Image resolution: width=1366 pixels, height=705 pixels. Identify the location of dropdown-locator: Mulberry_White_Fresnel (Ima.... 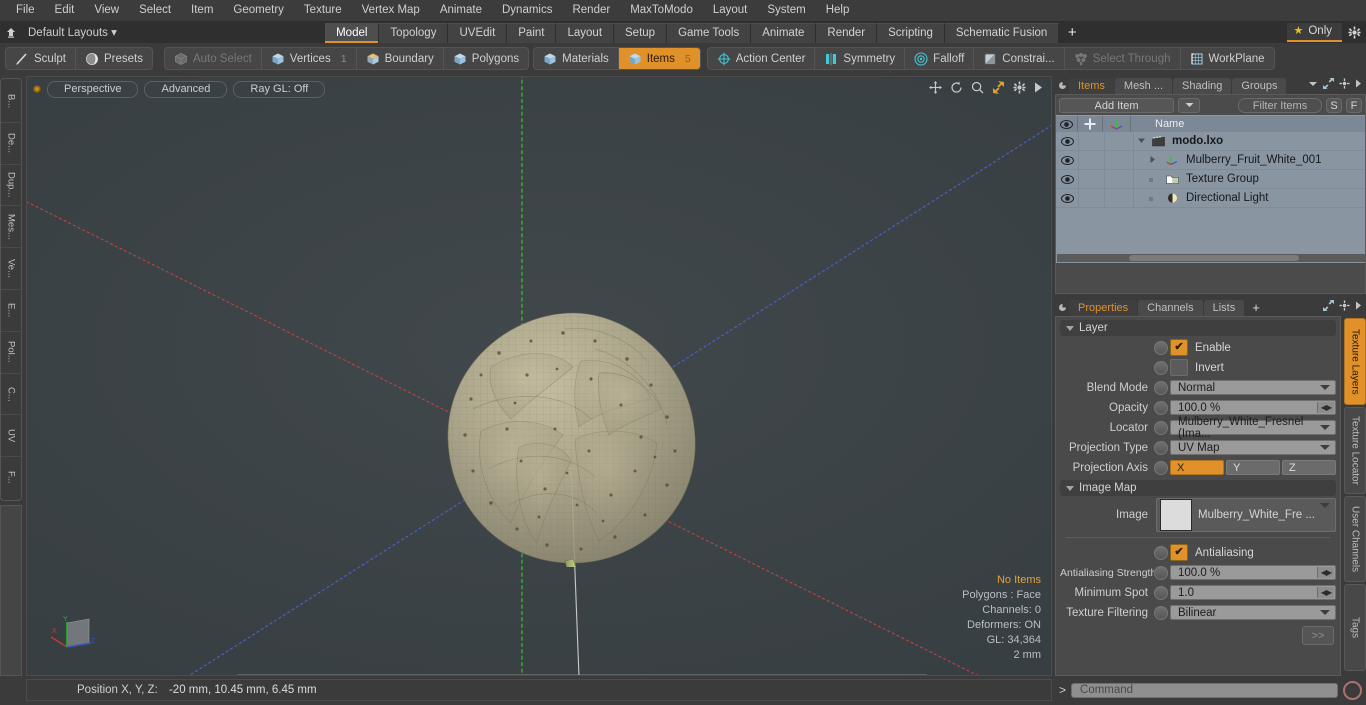
(1253, 428).